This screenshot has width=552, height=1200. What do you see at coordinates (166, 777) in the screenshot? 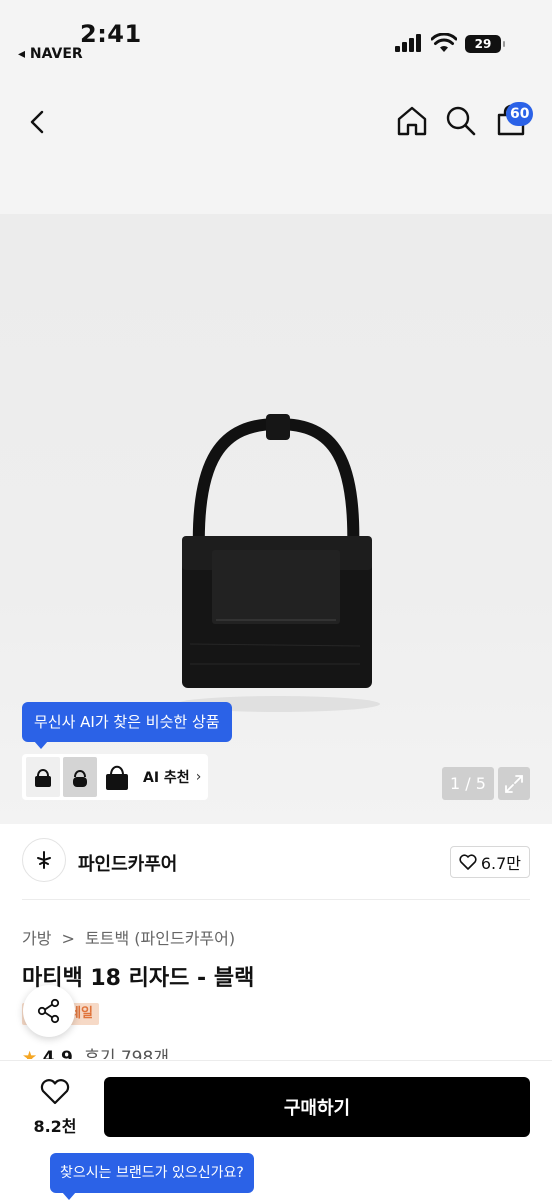
I see `ai-recommend-label: AI 추천` at bounding box center [166, 777].